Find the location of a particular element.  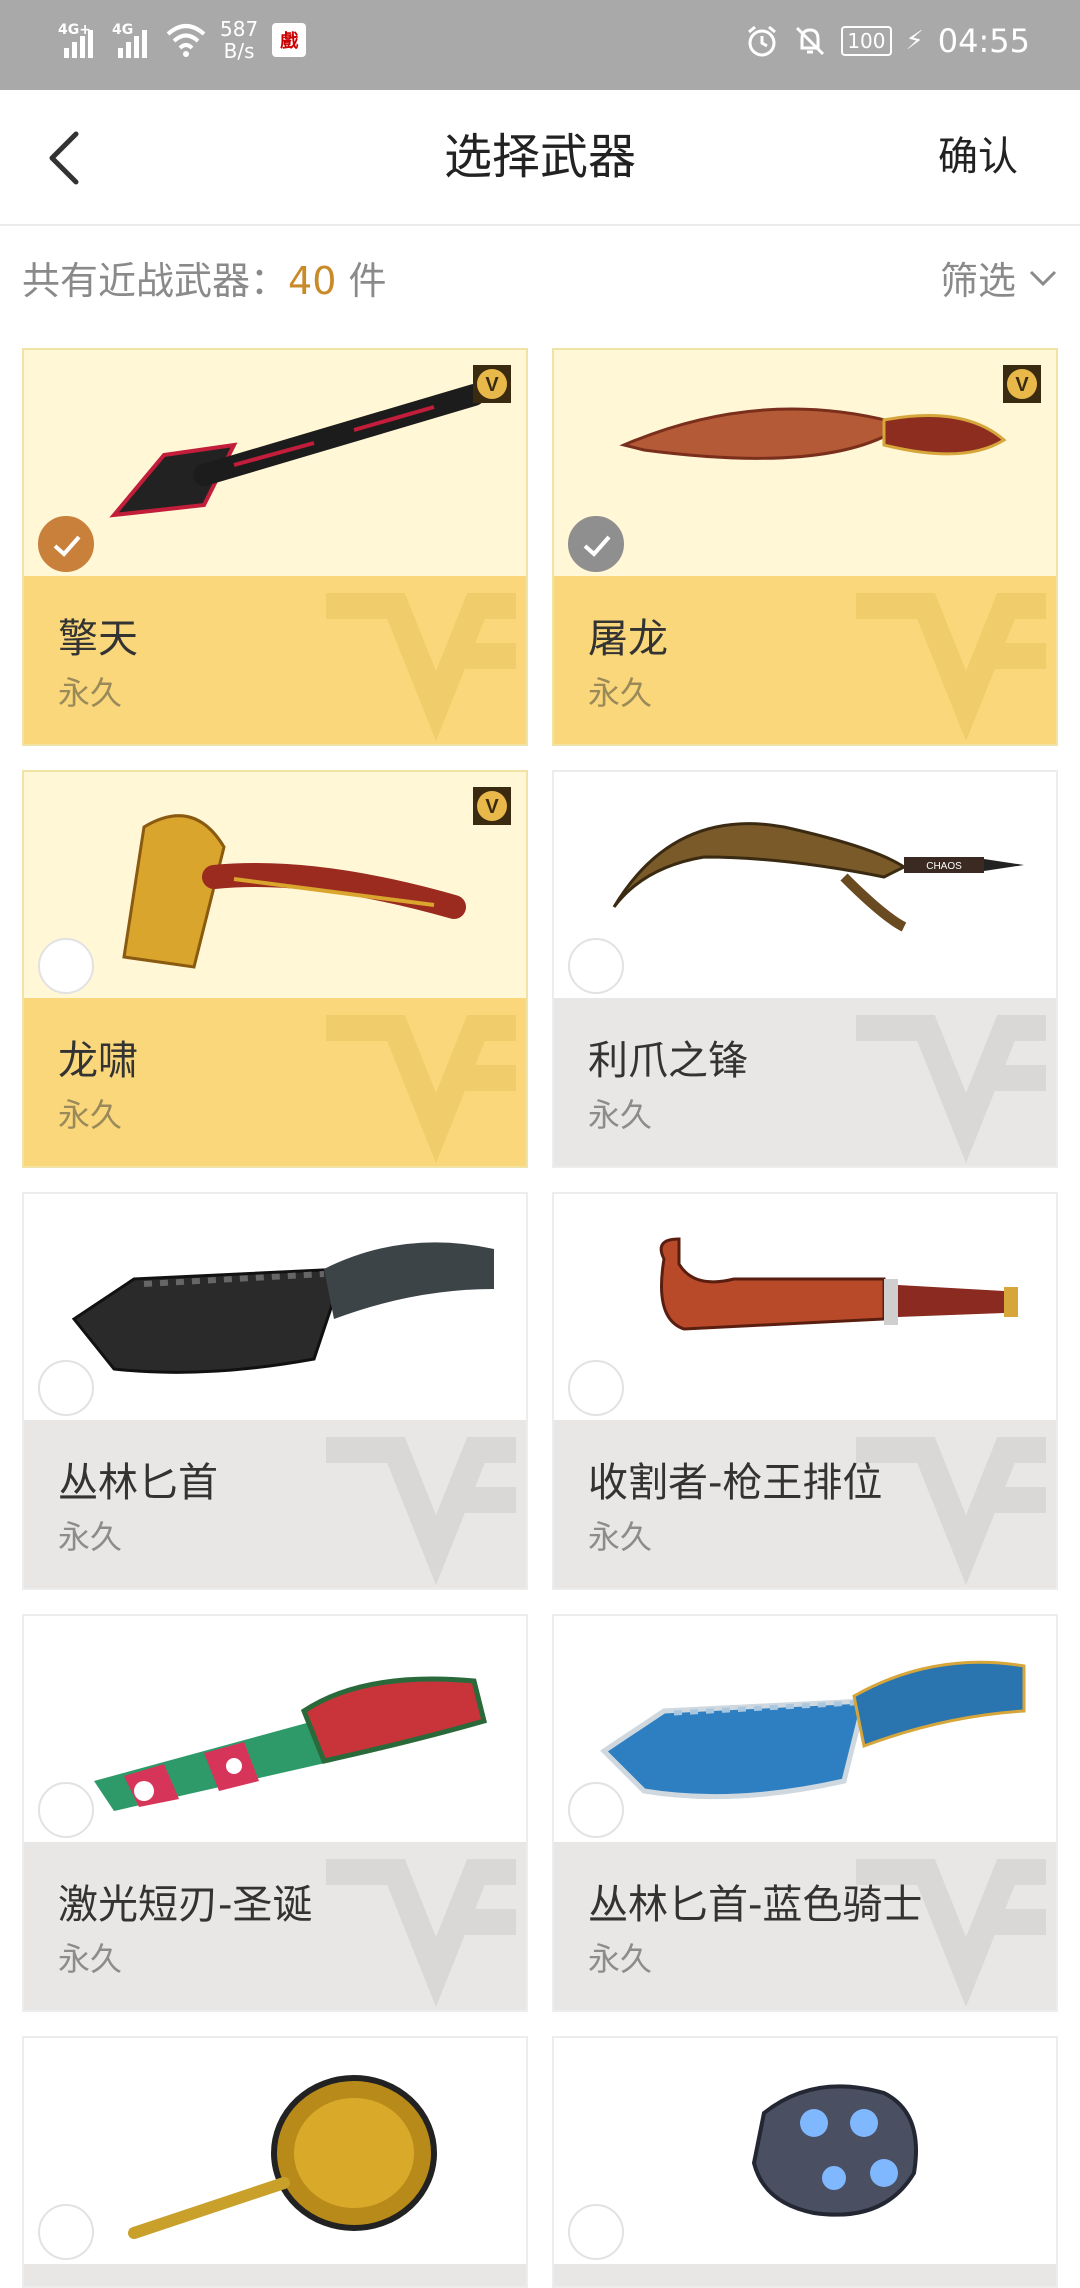

page-title: 选择武器 is located at coordinates (539, 157).